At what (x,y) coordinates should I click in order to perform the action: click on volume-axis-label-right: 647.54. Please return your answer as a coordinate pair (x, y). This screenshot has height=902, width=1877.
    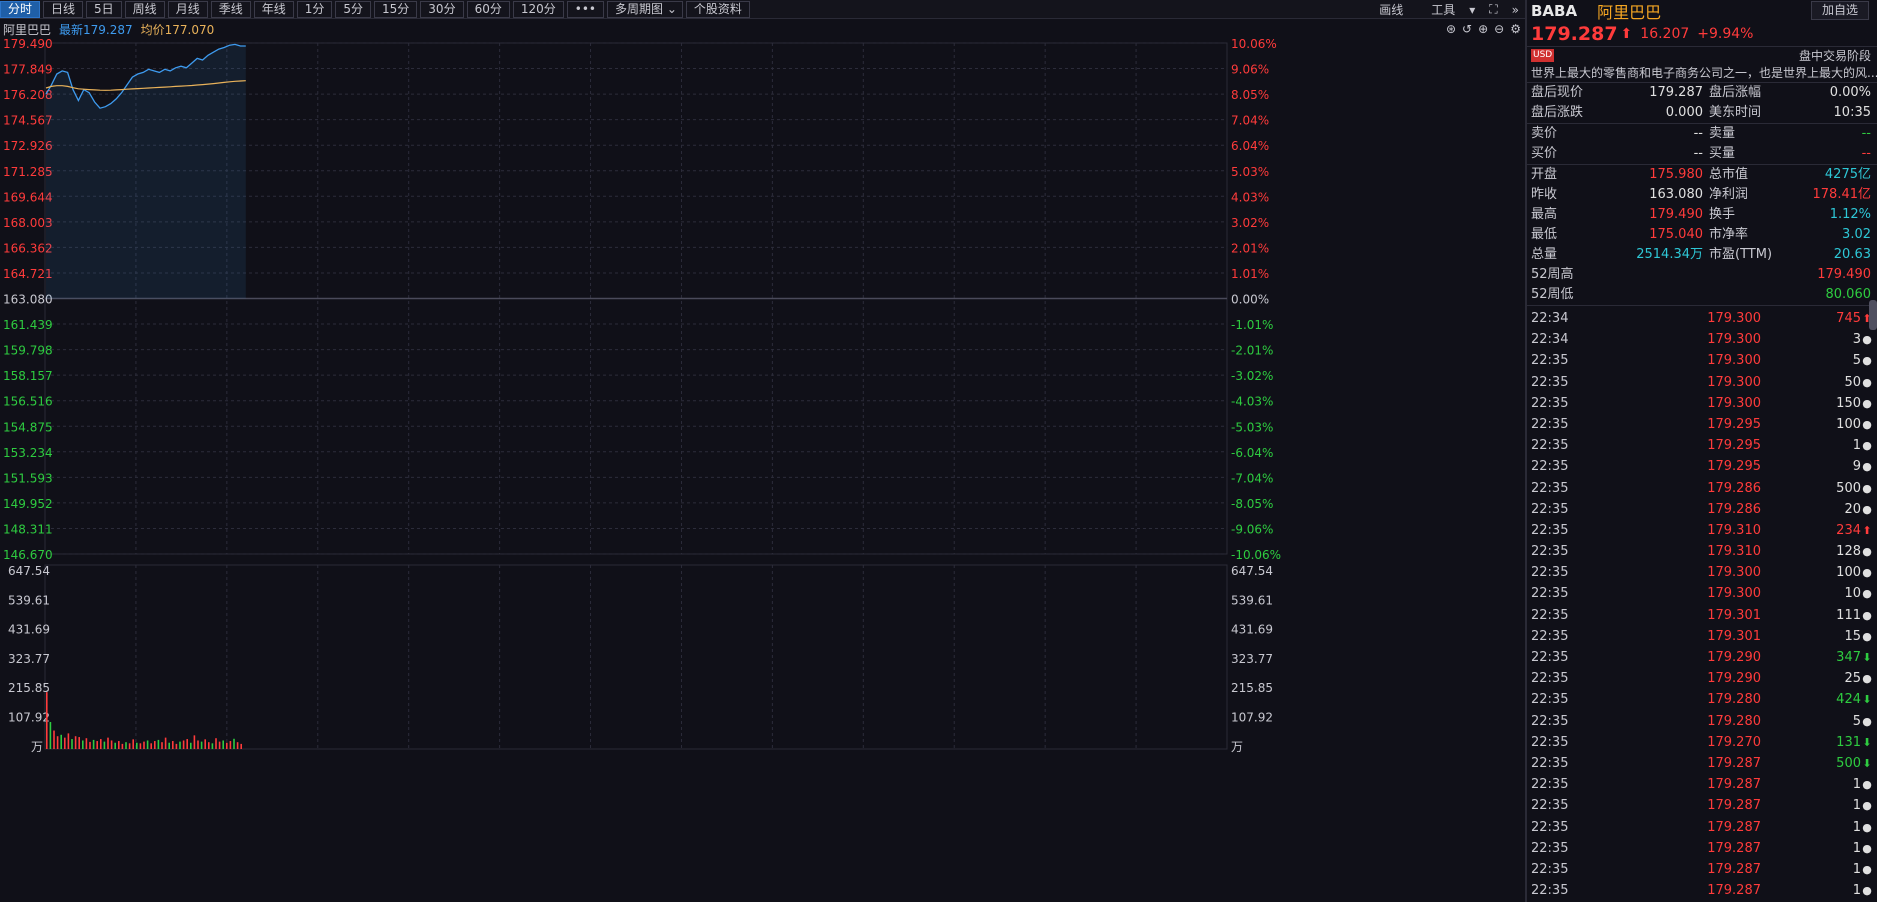
    Looking at the image, I should click on (1252, 571).